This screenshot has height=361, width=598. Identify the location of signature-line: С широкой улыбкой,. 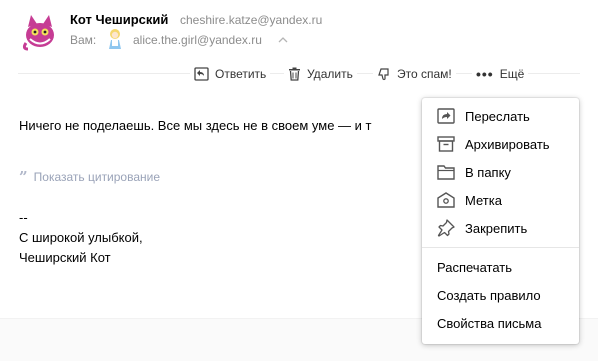
(81, 237).